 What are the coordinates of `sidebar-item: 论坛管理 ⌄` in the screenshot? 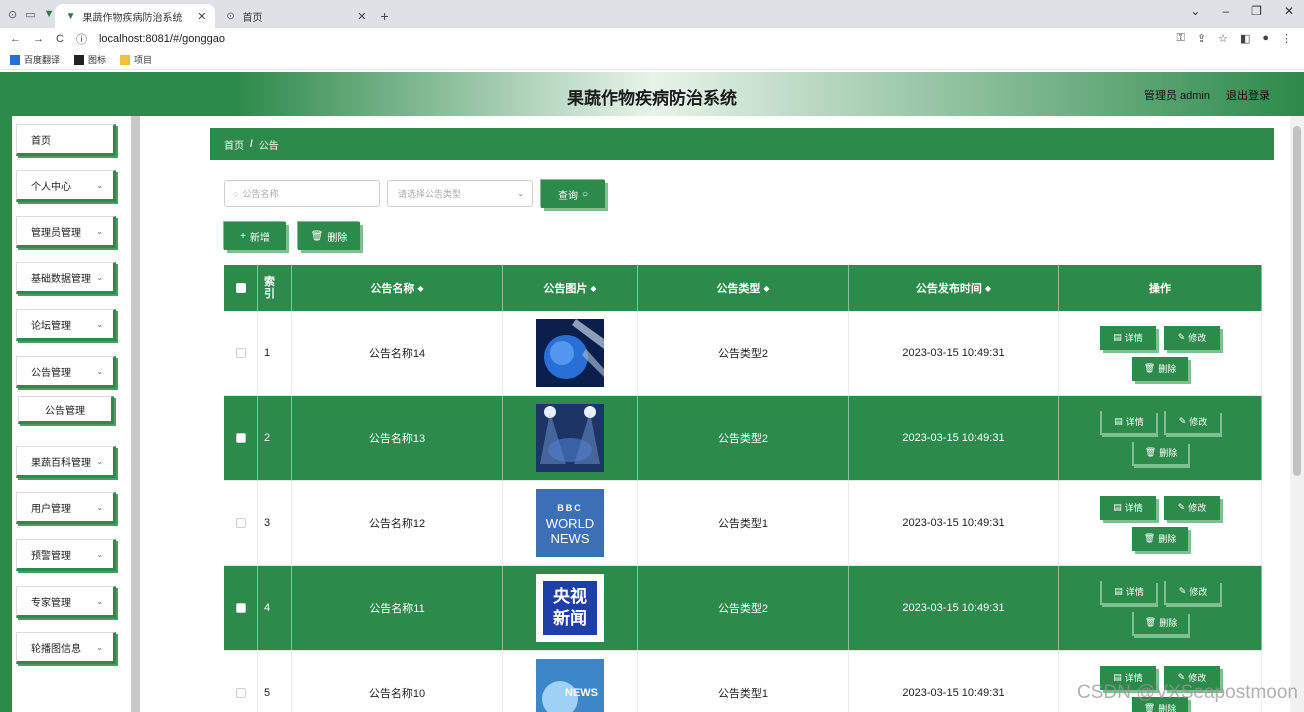 It's located at (66, 325).